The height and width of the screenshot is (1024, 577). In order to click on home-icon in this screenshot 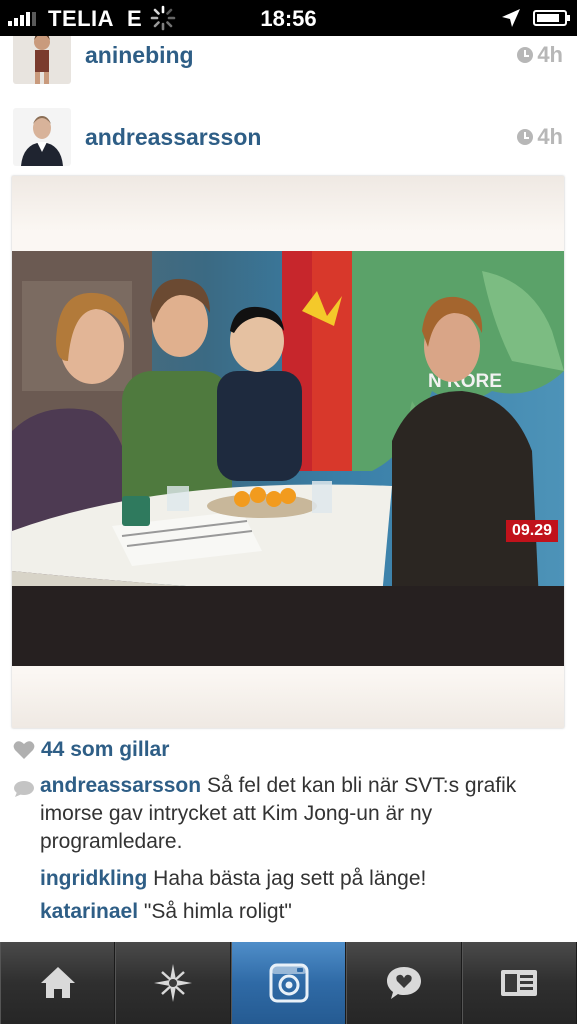, I will do `click(57, 982)`.